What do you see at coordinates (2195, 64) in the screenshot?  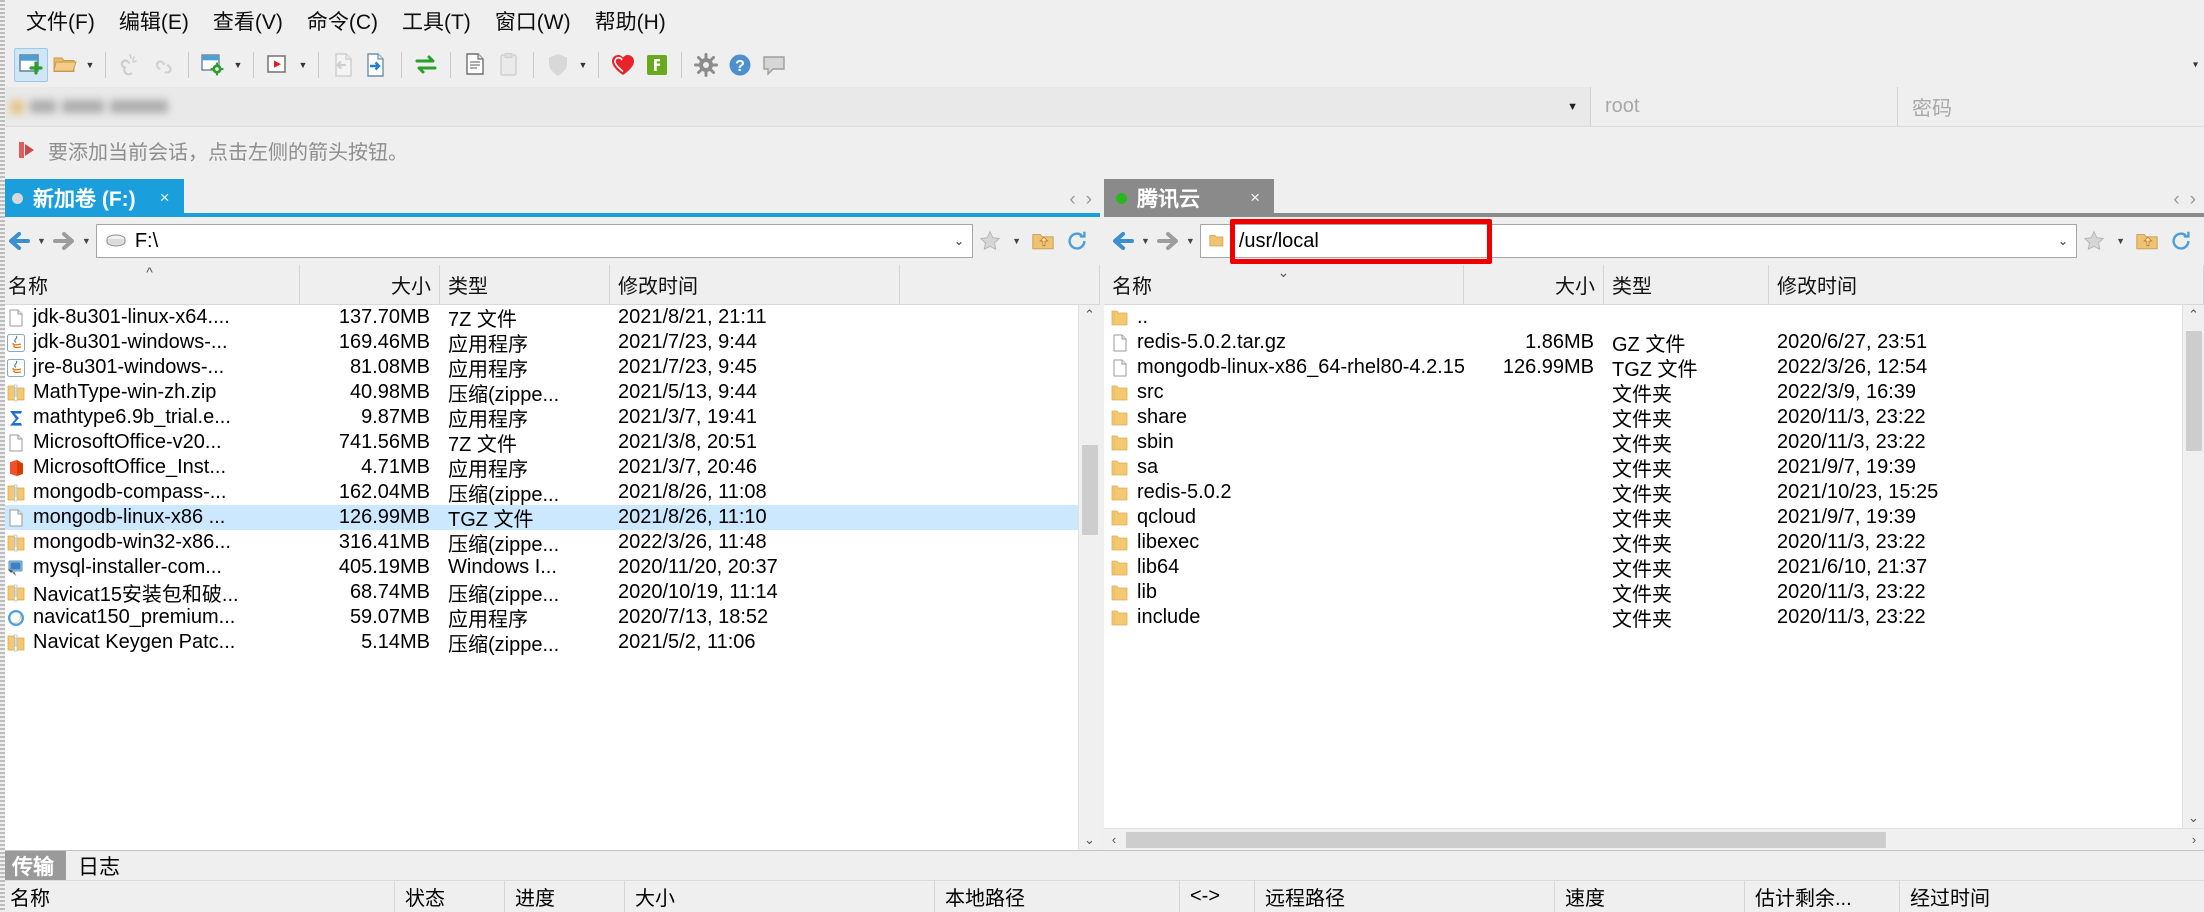 I see `toolbar-overflow-caret: ▾` at bounding box center [2195, 64].